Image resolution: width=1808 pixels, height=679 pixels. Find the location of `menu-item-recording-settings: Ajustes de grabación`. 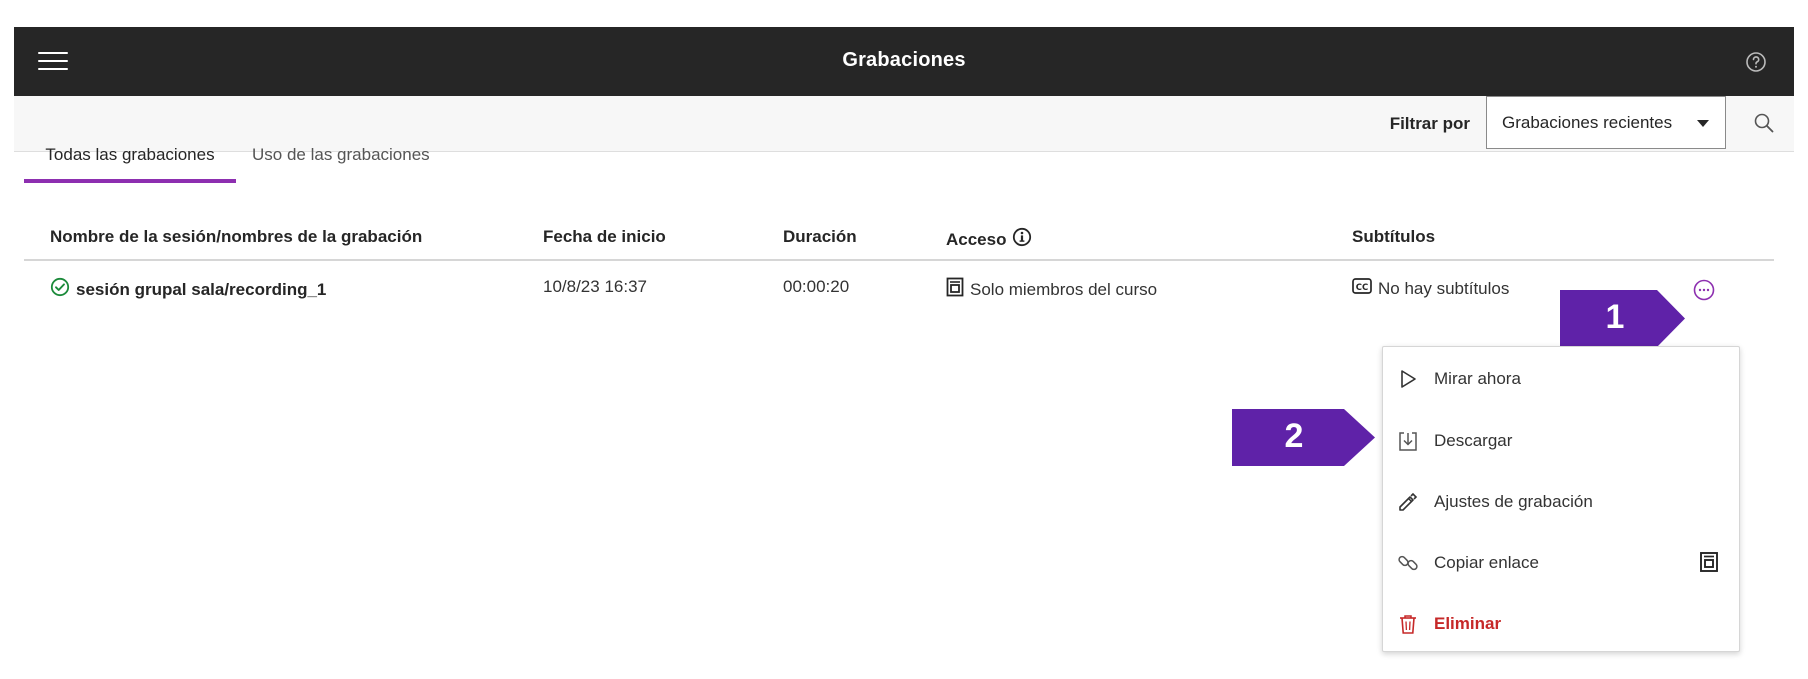

menu-item-recording-settings: Ajustes de grabación is located at coordinates (1561, 502).